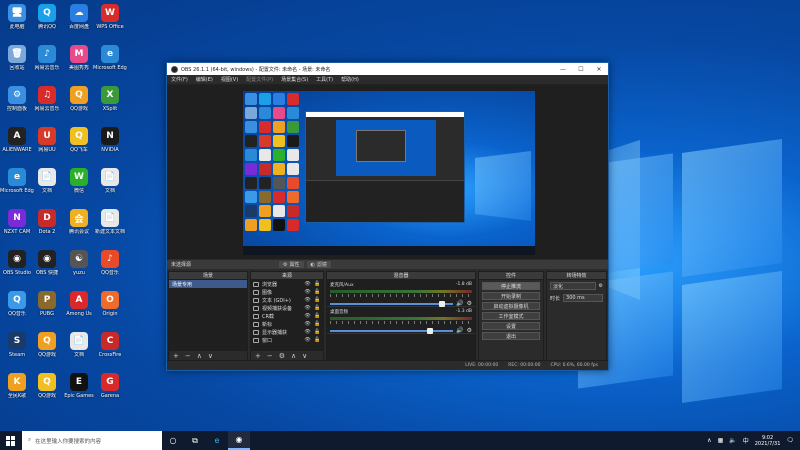  Describe the element at coordinates (259, 79) in the screenshot. I see `menu-profile: 配置文件(P)` at that location.